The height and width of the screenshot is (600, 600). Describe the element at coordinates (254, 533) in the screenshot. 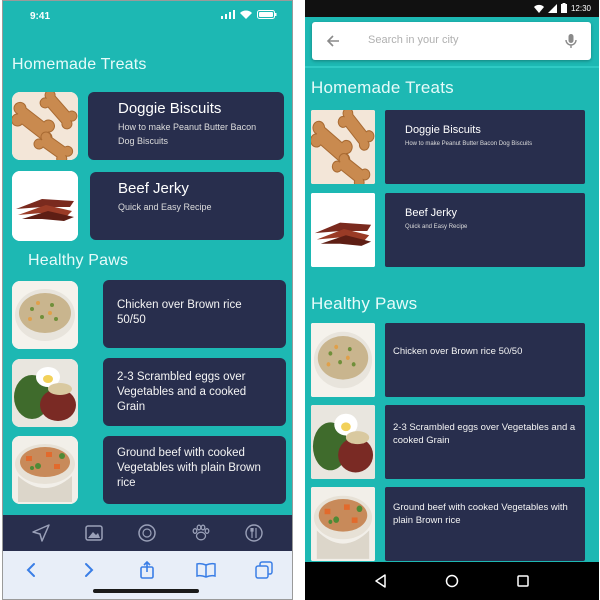

I see `utensils-icon` at that location.